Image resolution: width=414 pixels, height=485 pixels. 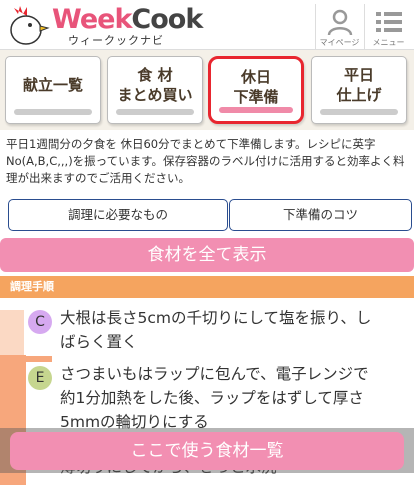 I want to click on step-item: C 大根は長さ5cmの千切りにして塩を振り、しばらく置く, so click(x=220, y=331).